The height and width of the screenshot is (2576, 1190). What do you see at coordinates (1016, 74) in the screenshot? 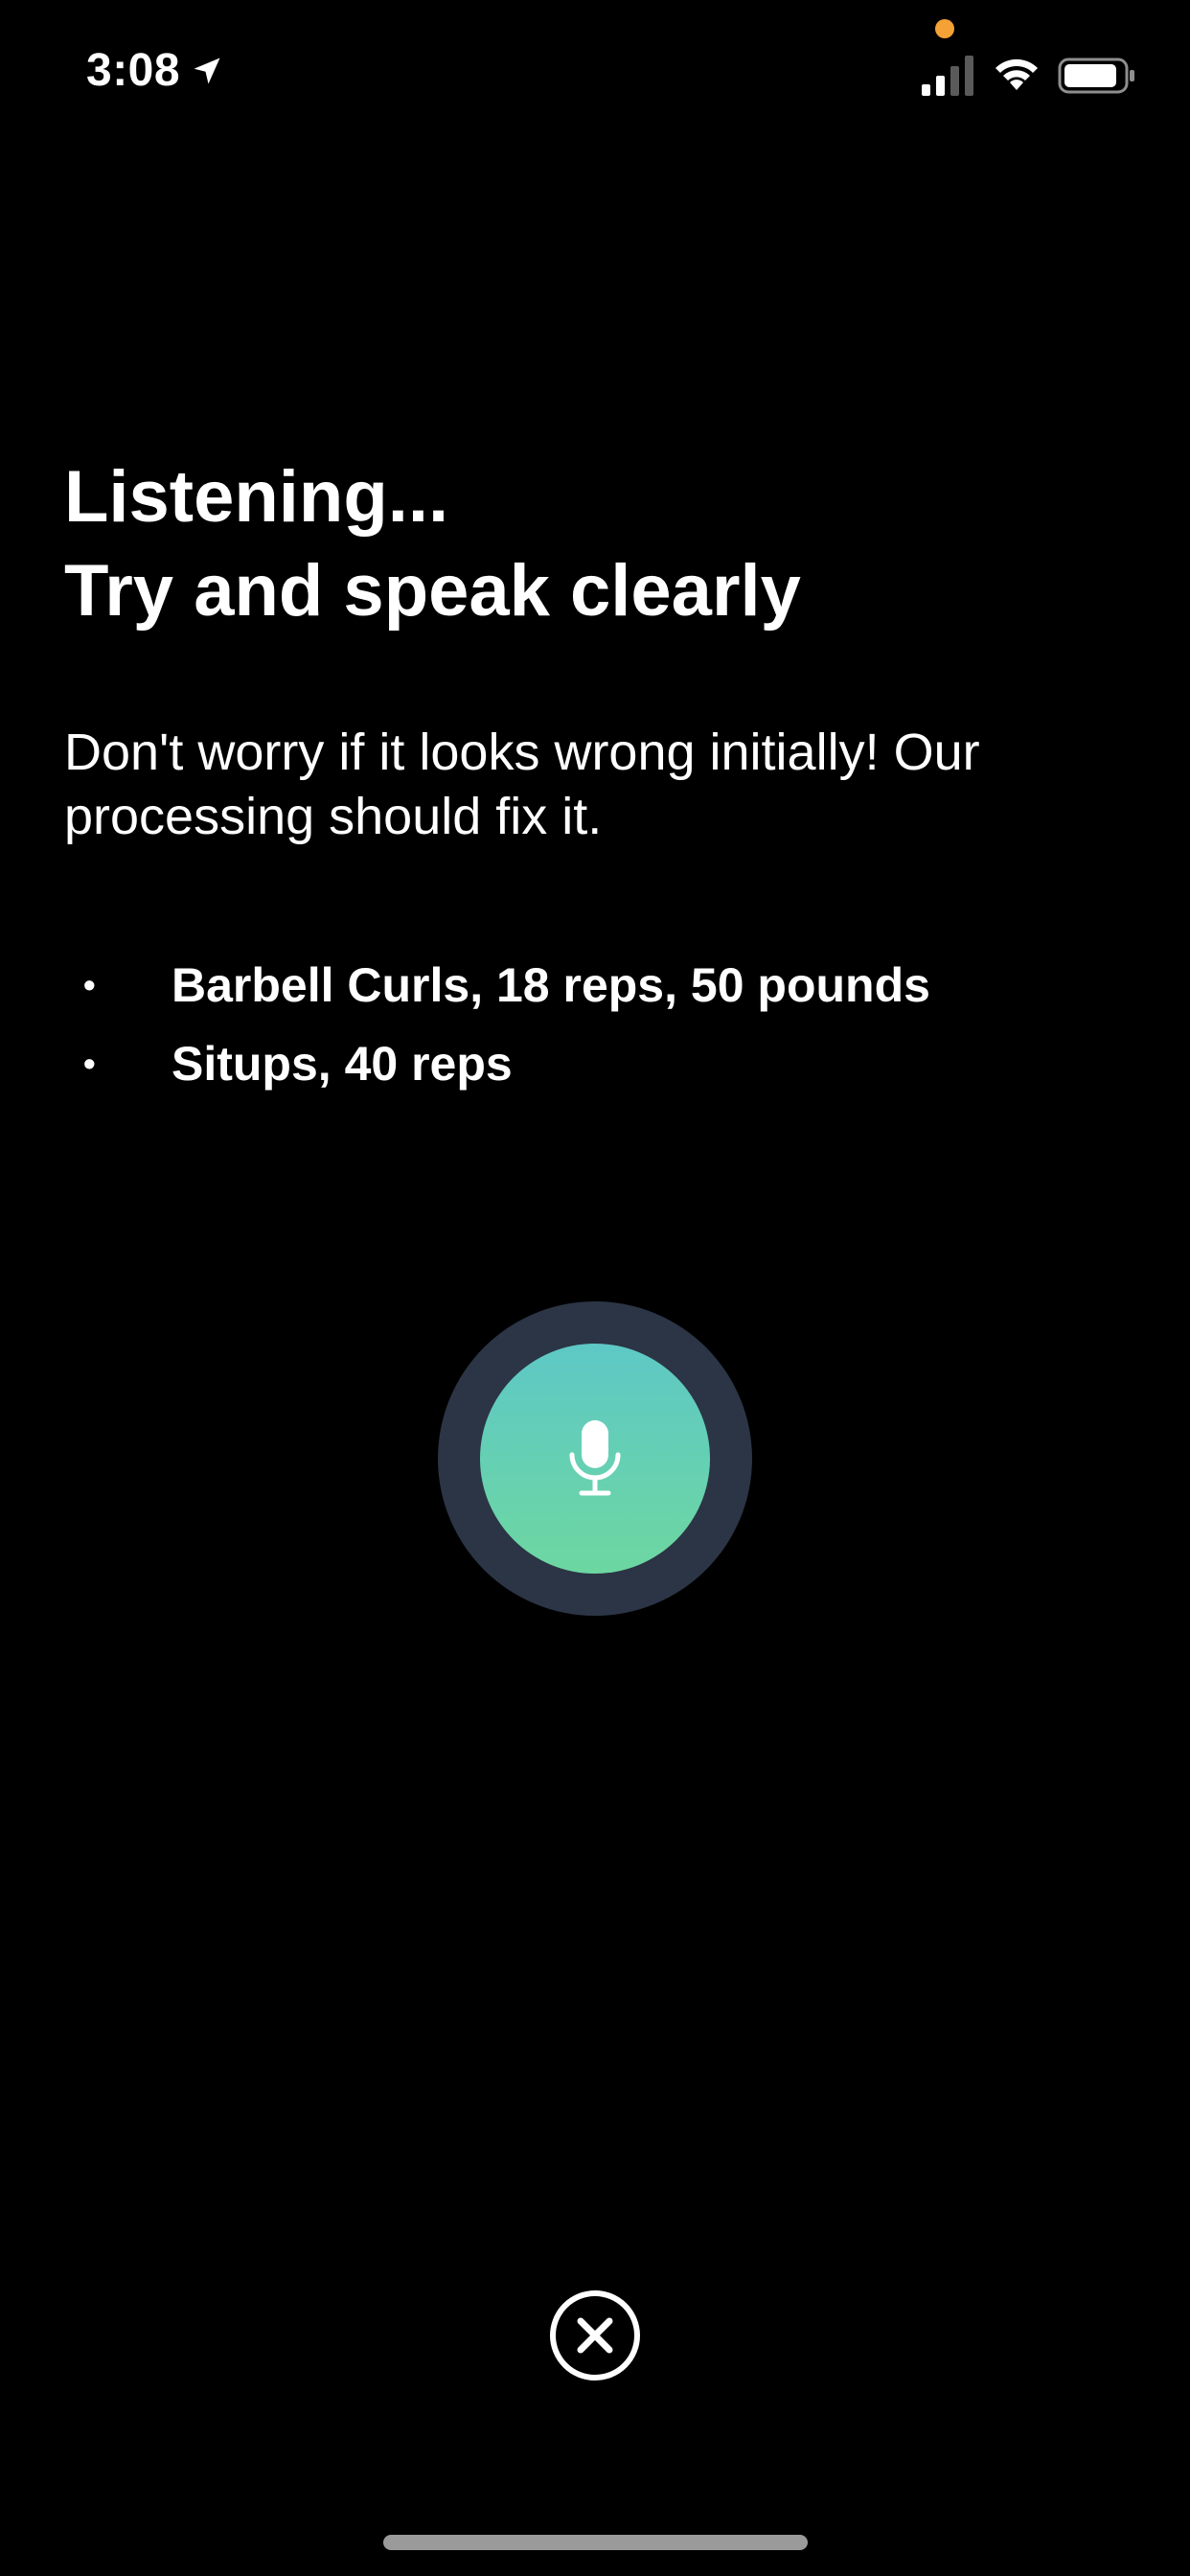
I see `wifi-icon` at bounding box center [1016, 74].